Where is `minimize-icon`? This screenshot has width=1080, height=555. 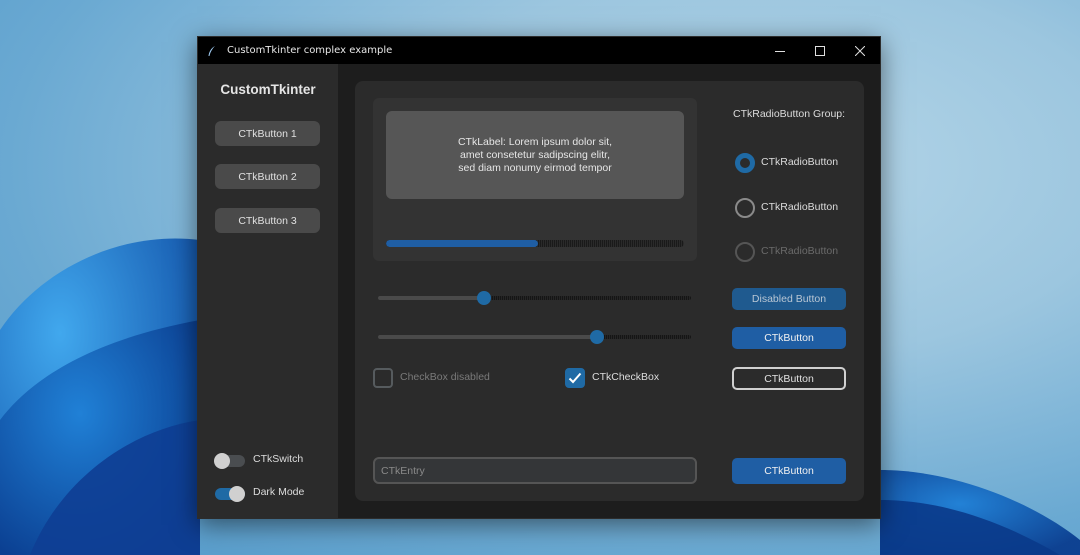 minimize-icon is located at coordinates (780, 51).